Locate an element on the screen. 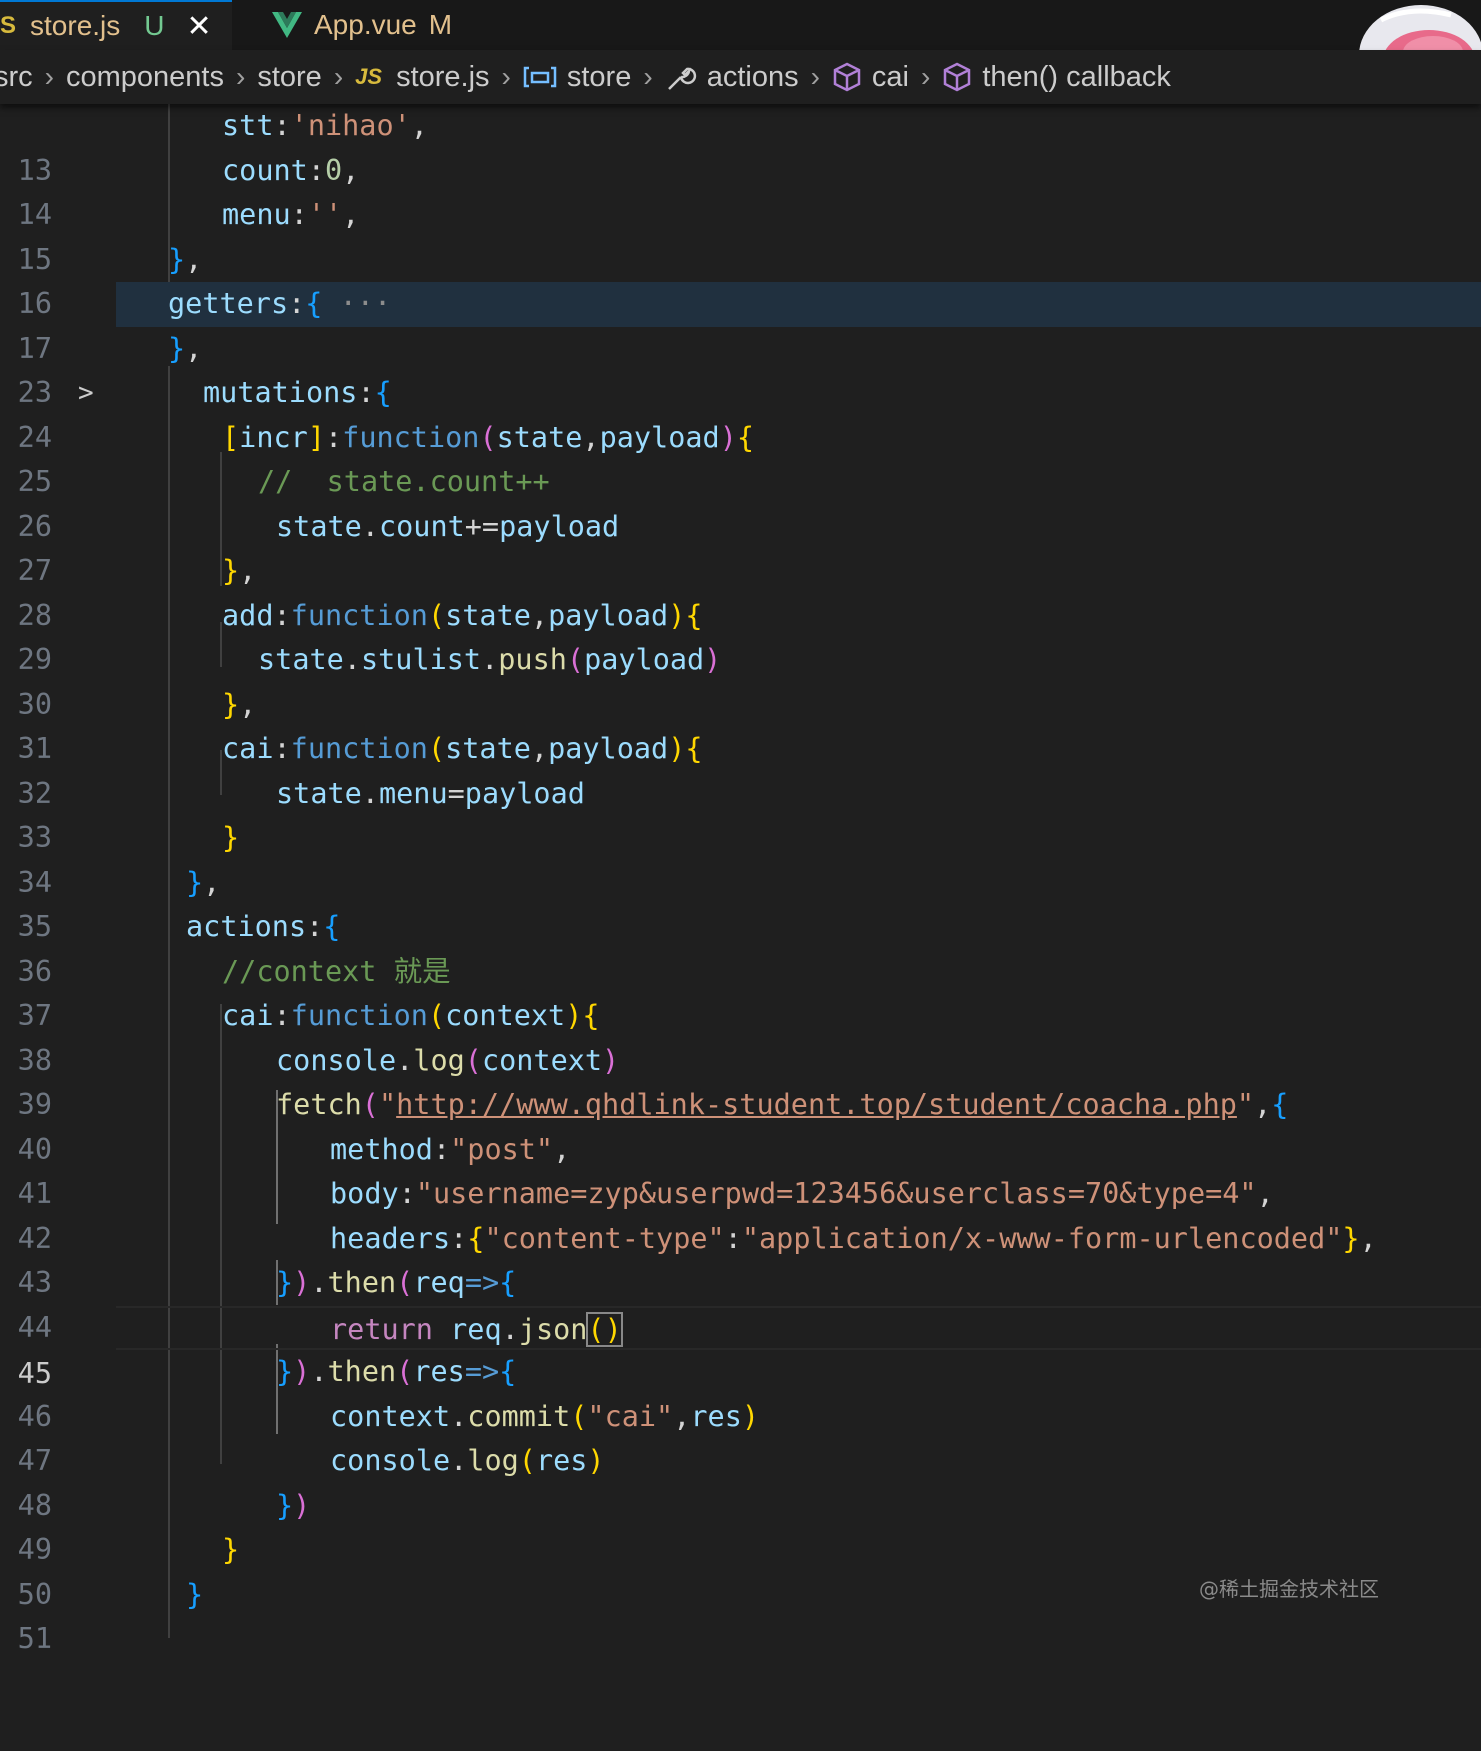 The width and height of the screenshot is (1481, 1751). breadcrumb-label: store is located at coordinates (599, 76).